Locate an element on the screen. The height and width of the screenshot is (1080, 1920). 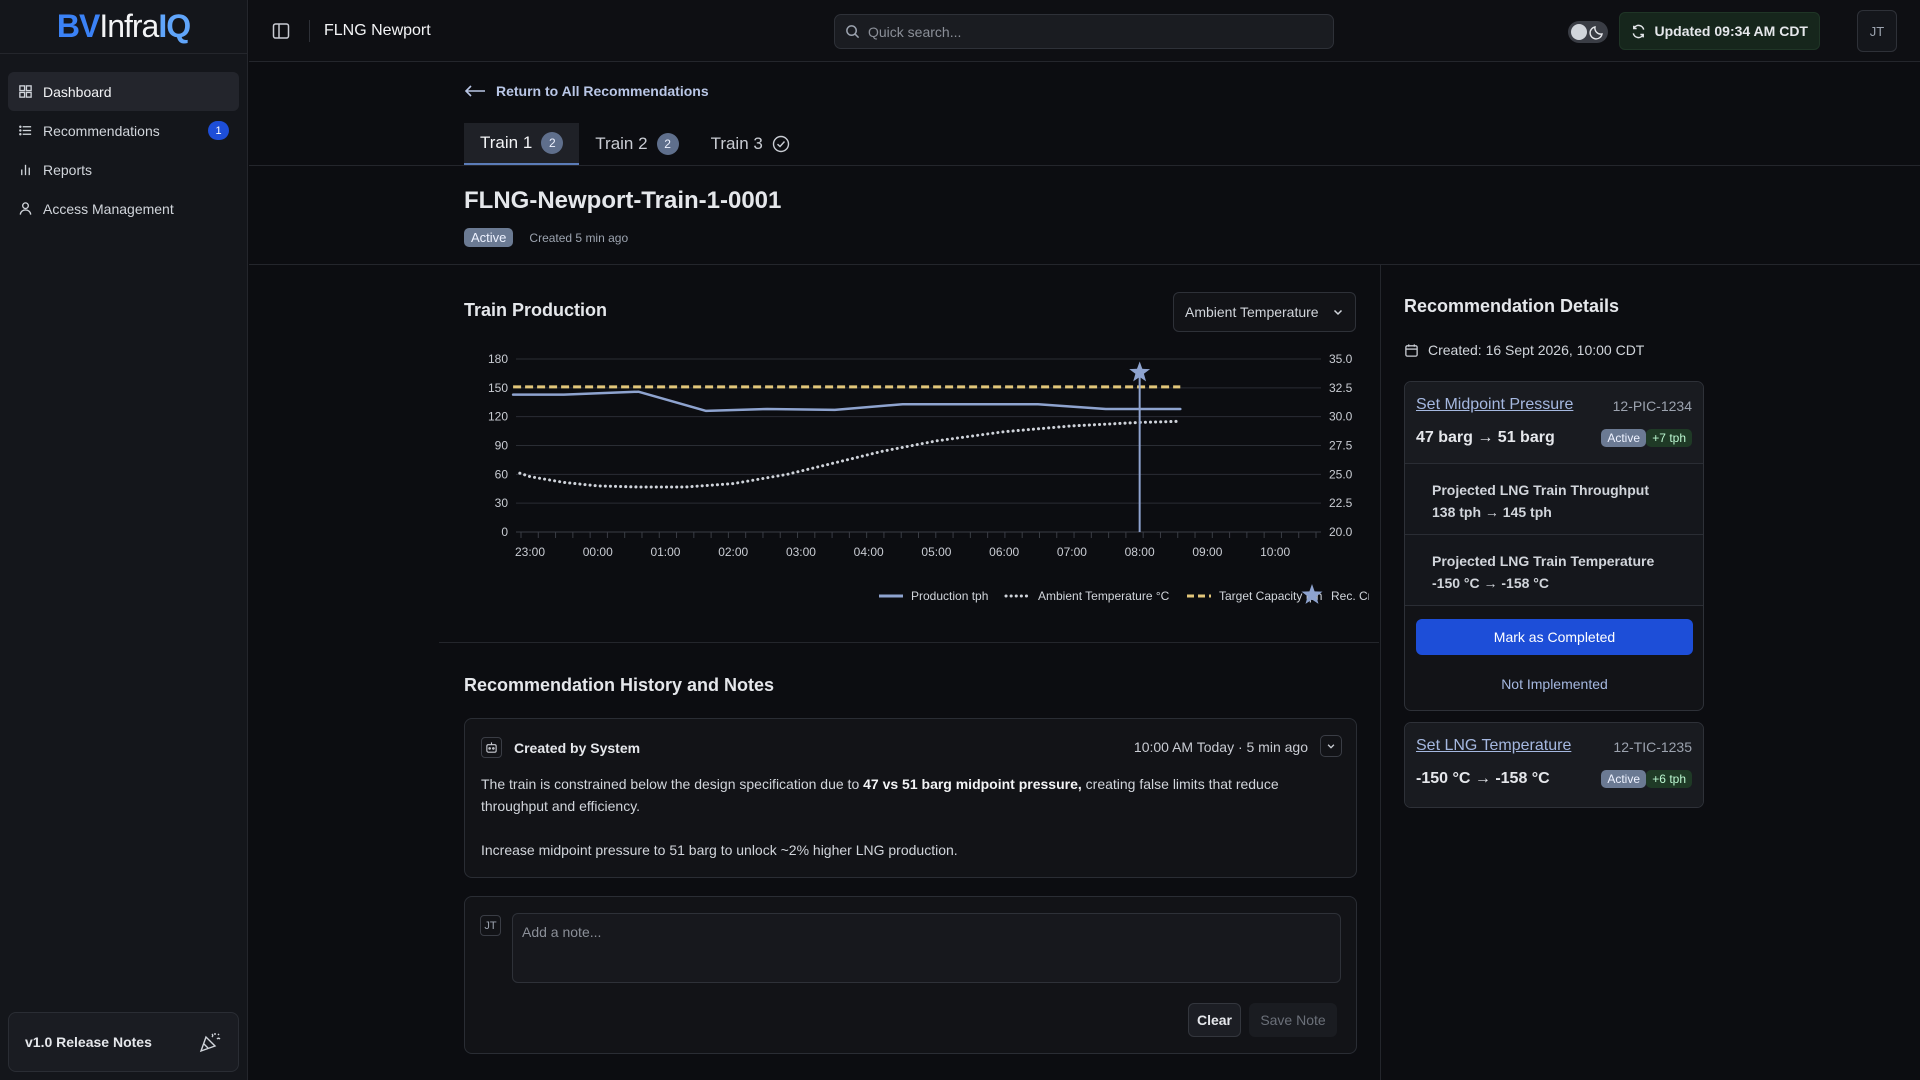
y-right-tick-label: 25.0 is located at coordinates (1341, 474).